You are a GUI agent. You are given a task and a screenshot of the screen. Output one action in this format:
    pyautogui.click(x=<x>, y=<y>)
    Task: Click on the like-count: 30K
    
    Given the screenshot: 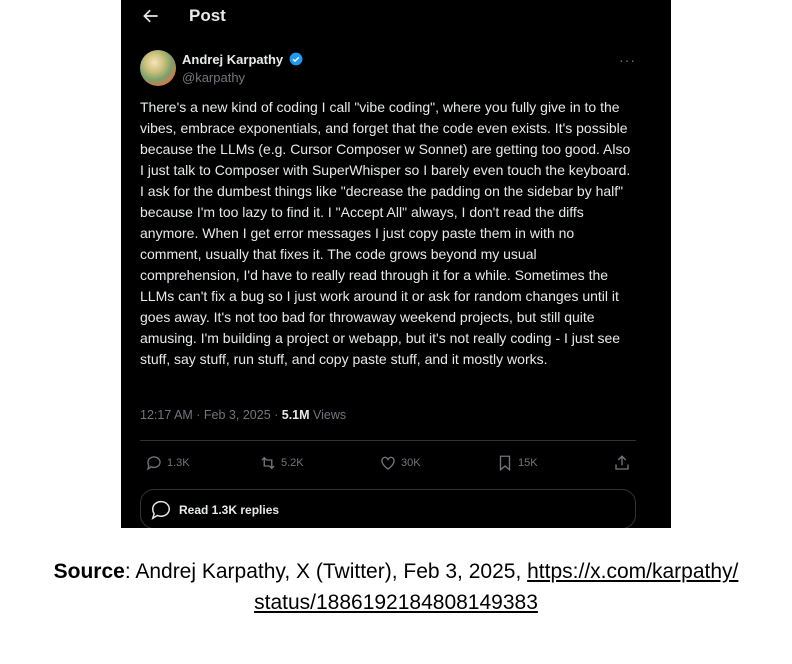 What is the action you would take?
    pyautogui.click(x=411, y=463)
    